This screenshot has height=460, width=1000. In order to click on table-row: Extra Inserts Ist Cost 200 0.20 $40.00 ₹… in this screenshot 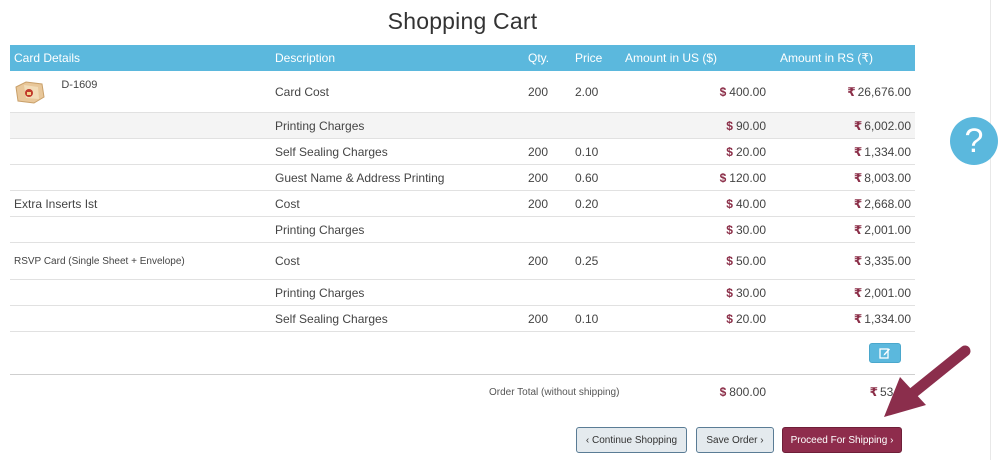, I will do `click(462, 204)`.